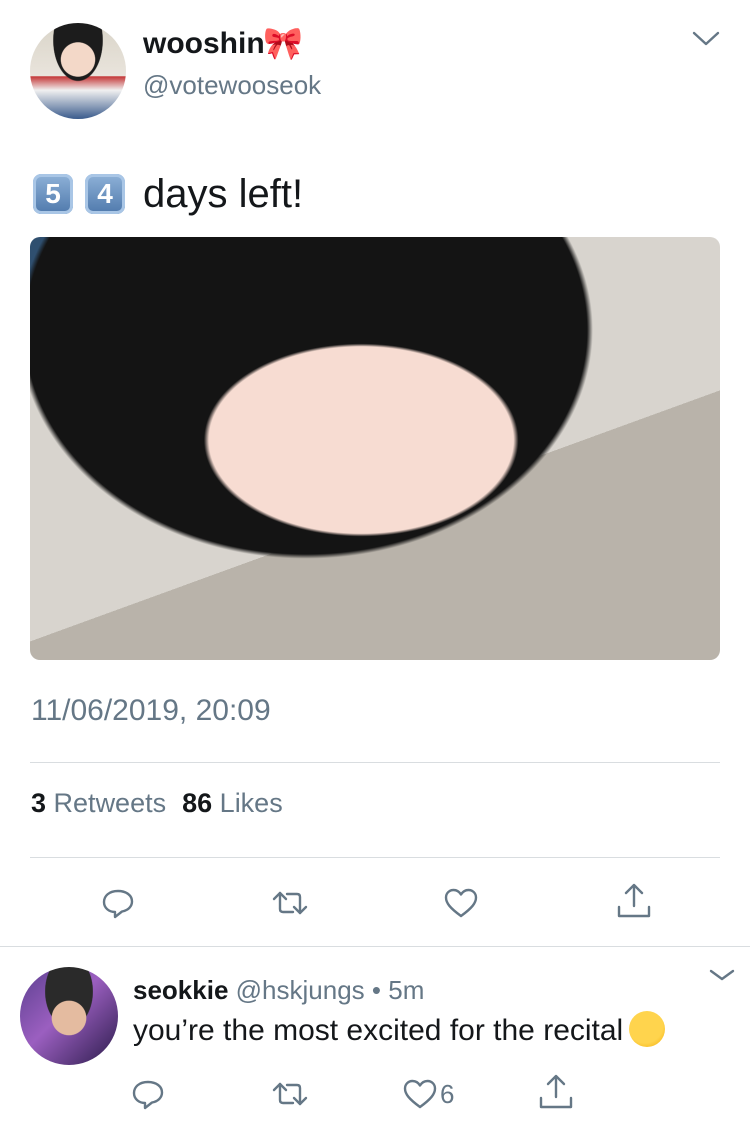 Image resolution: width=750 pixels, height=1136 pixels. Describe the element at coordinates (110, 803) in the screenshot. I see `retweets-label: Retweets` at that location.